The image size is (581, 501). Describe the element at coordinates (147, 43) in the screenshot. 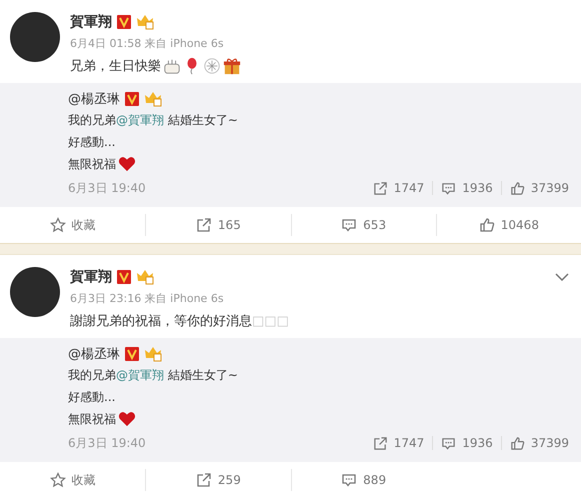

I see `post-meta: 6月4日 01:58 来自 iPhone 6s` at that location.